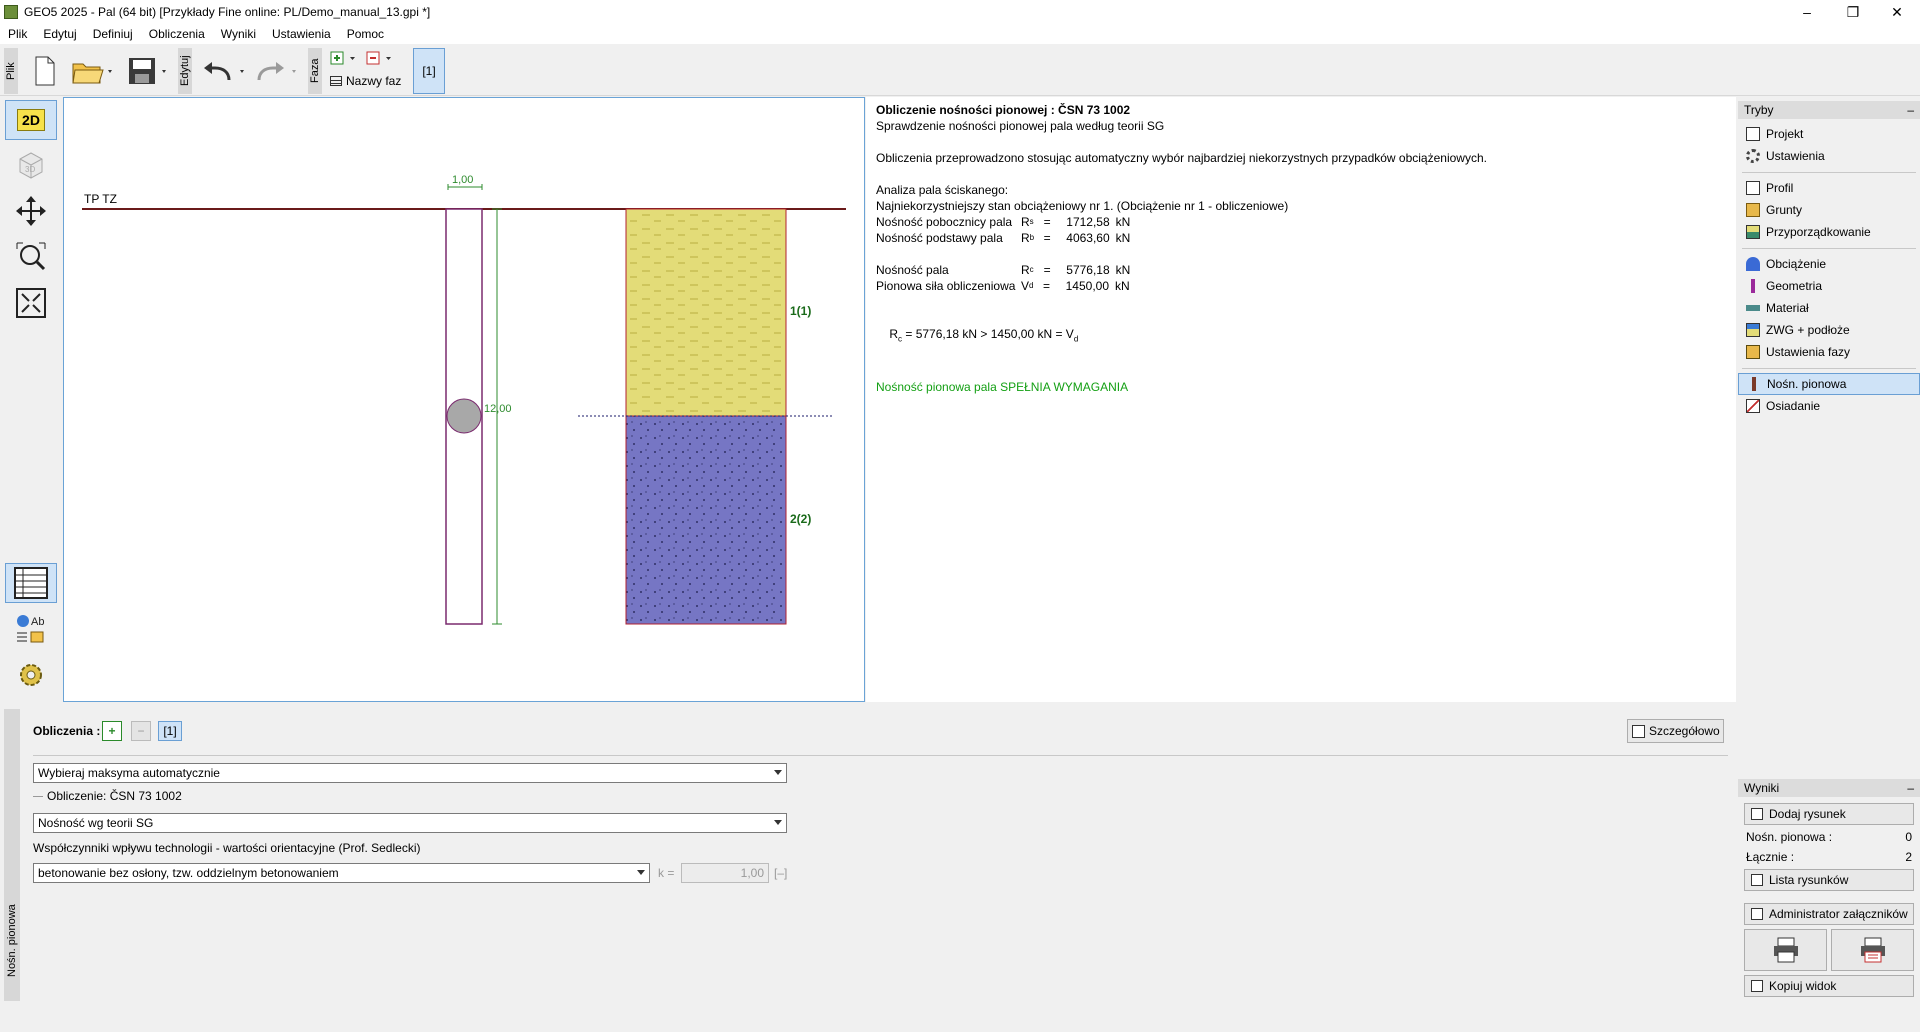  What do you see at coordinates (1003, 222) in the screenshot?
I see `result-row: Nośność pobocznicy pala Rs = 1712,58 kN` at bounding box center [1003, 222].